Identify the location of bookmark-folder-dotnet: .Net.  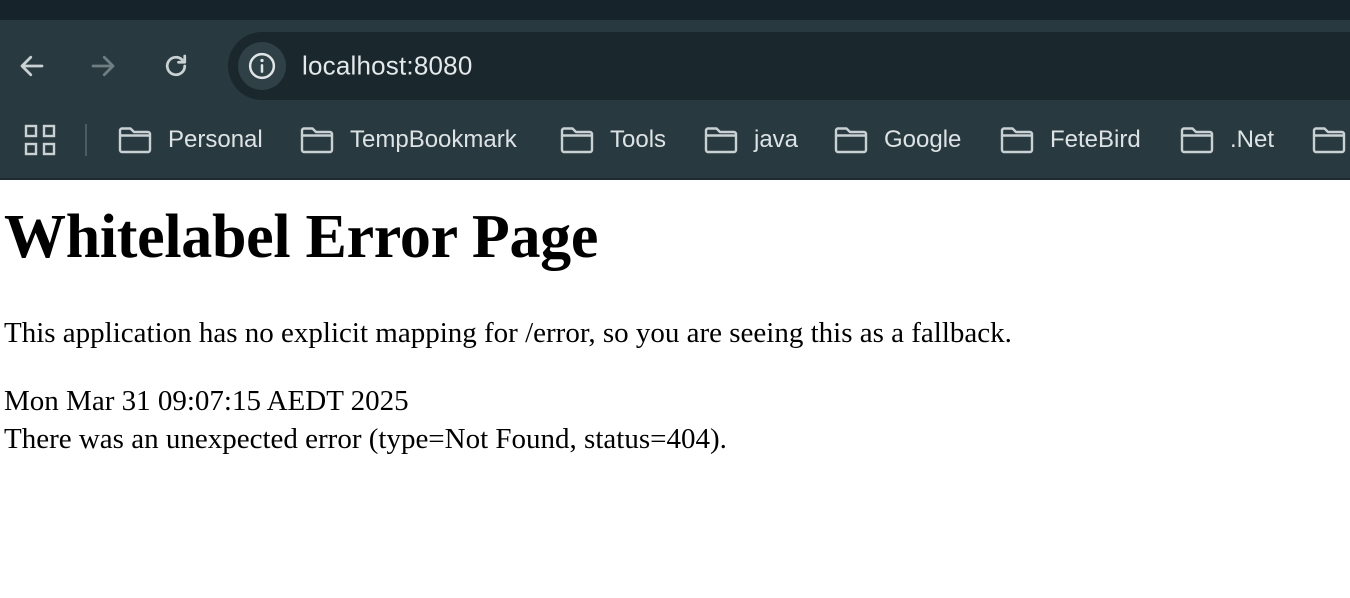
(1227, 139).